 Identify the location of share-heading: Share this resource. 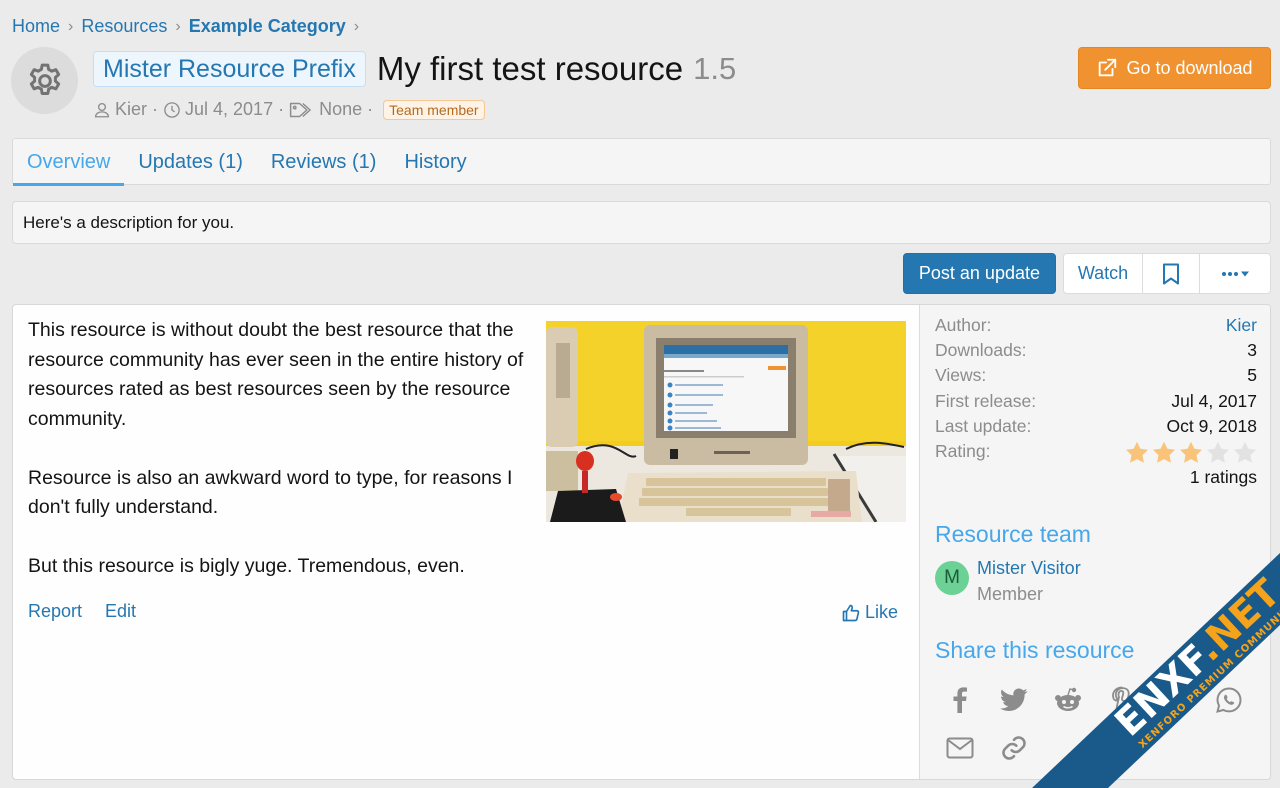
(1035, 650).